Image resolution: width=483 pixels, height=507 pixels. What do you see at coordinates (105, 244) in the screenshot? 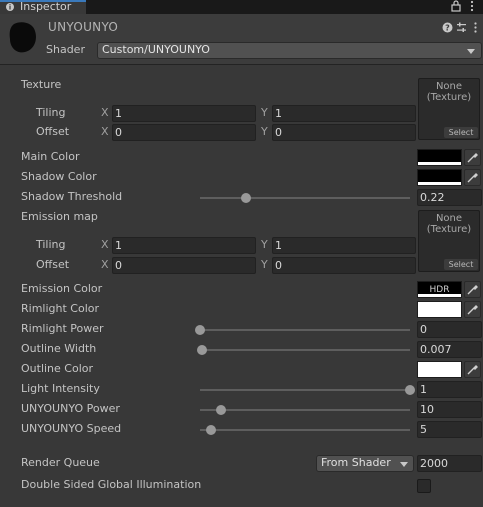
I see `emission-tiling-x-label: X` at bounding box center [105, 244].